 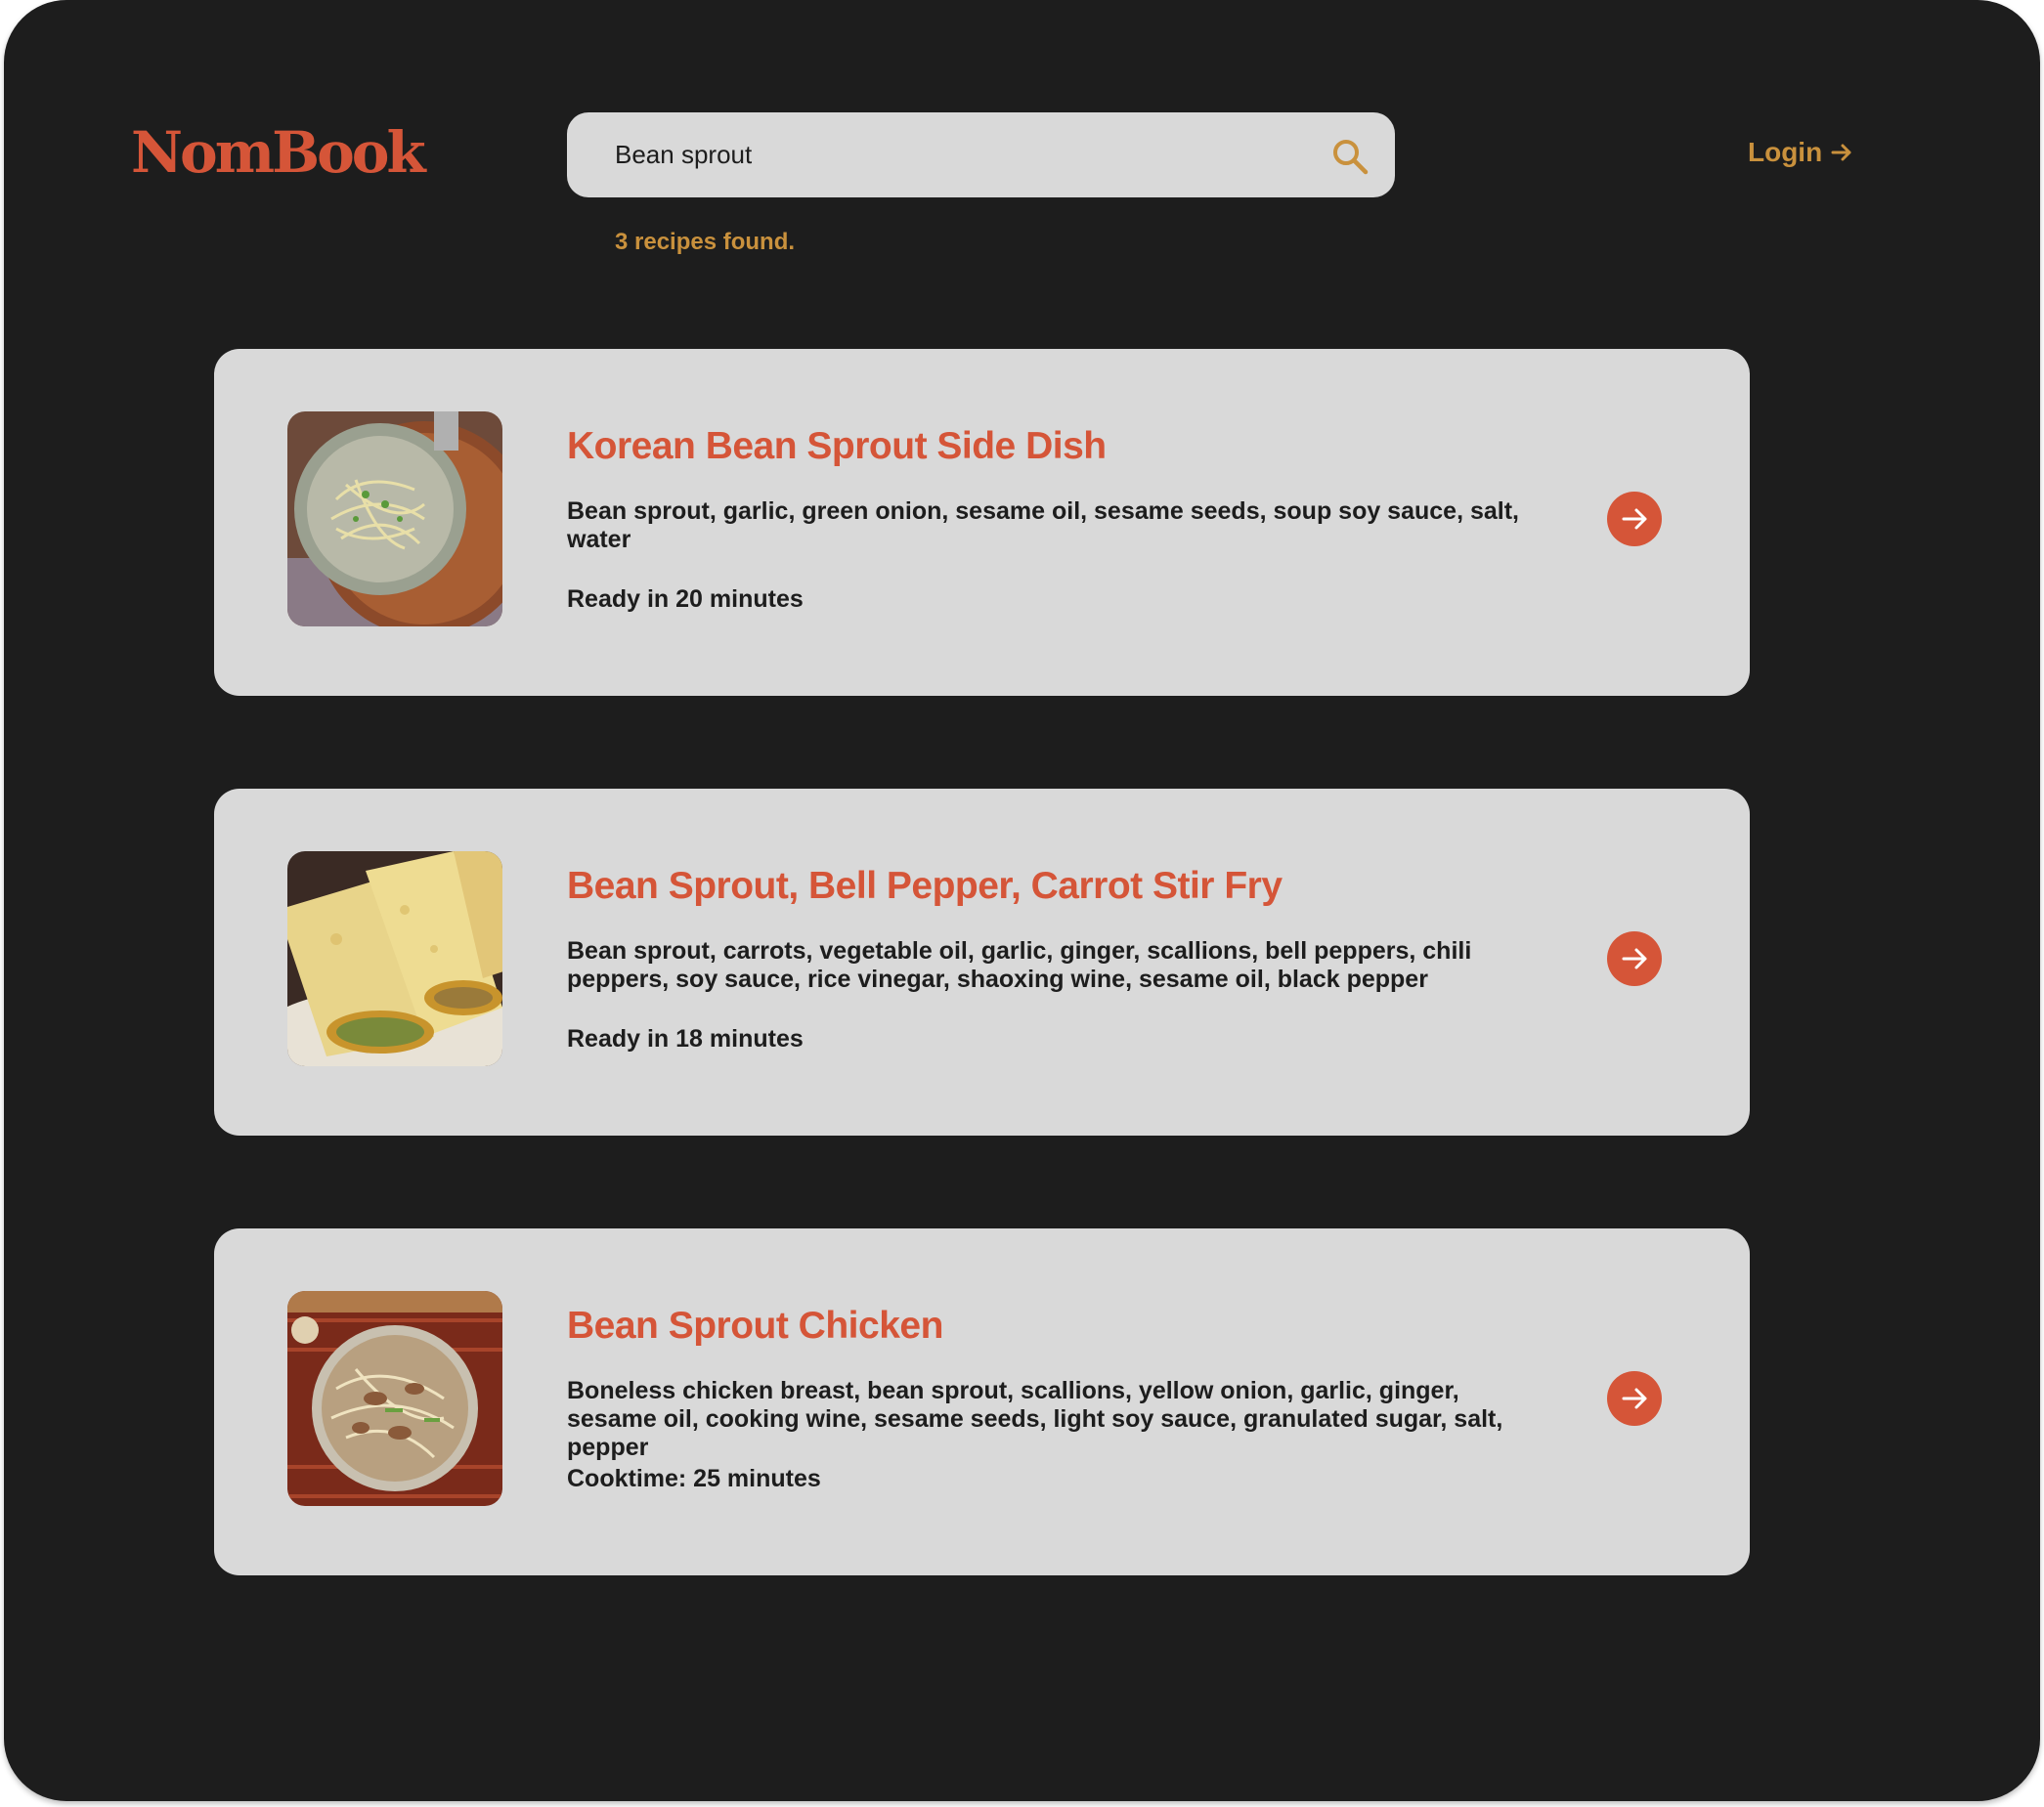 What do you see at coordinates (1785, 152) in the screenshot?
I see `login-label: Login` at bounding box center [1785, 152].